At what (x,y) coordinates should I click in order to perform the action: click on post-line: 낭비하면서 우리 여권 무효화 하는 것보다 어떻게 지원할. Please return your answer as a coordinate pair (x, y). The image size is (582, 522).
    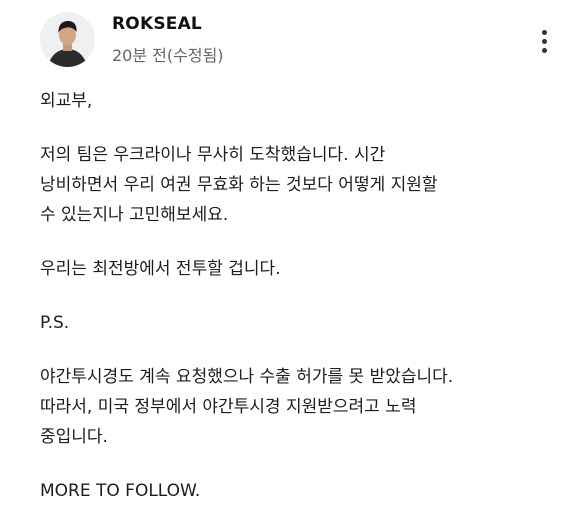
    Looking at the image, I should click on (239, 185).